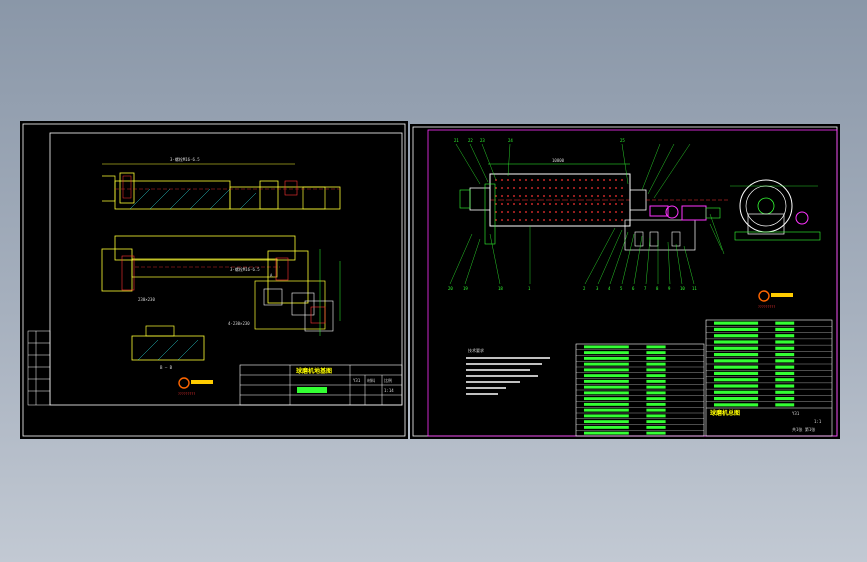  What do you see at coordinates (168, 347) in the screenshot?
I see `section-bb: B — B` at bounding box center [168, 347].